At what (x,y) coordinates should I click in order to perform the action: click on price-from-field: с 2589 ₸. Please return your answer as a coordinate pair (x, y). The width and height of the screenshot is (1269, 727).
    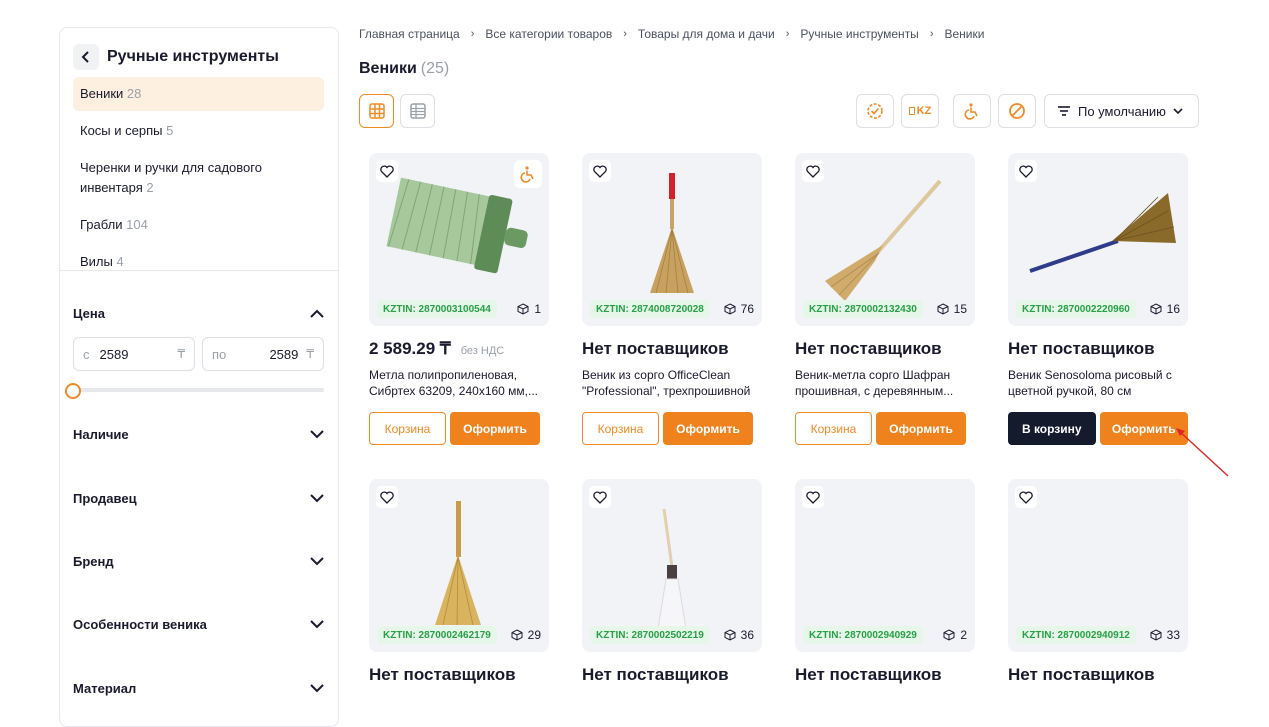
    Looking at the image, I should click on (134, 354).